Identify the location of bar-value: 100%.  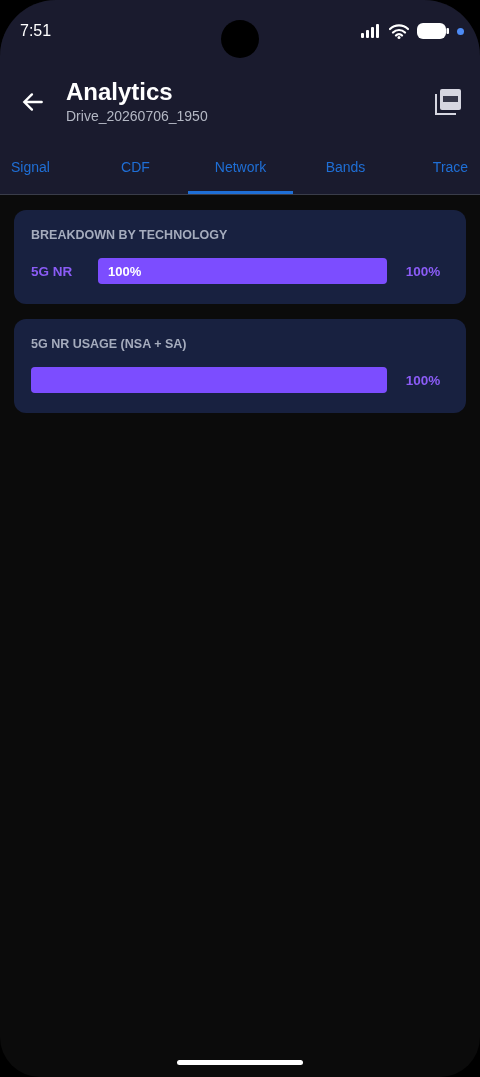
(125, 271).